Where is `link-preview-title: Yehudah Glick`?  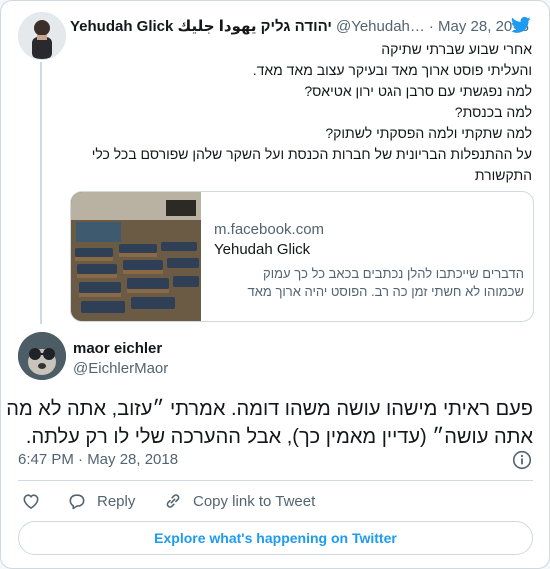
link-preview-title: Yehudah Glick is located at coordinates (262, 249).